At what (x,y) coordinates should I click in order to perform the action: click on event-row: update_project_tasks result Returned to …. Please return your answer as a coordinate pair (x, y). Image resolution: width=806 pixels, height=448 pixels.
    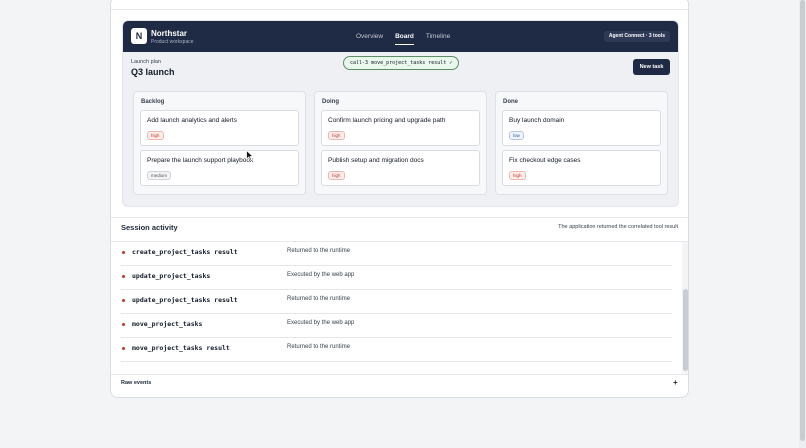
    Looking at the image, I should click on (396, 302).